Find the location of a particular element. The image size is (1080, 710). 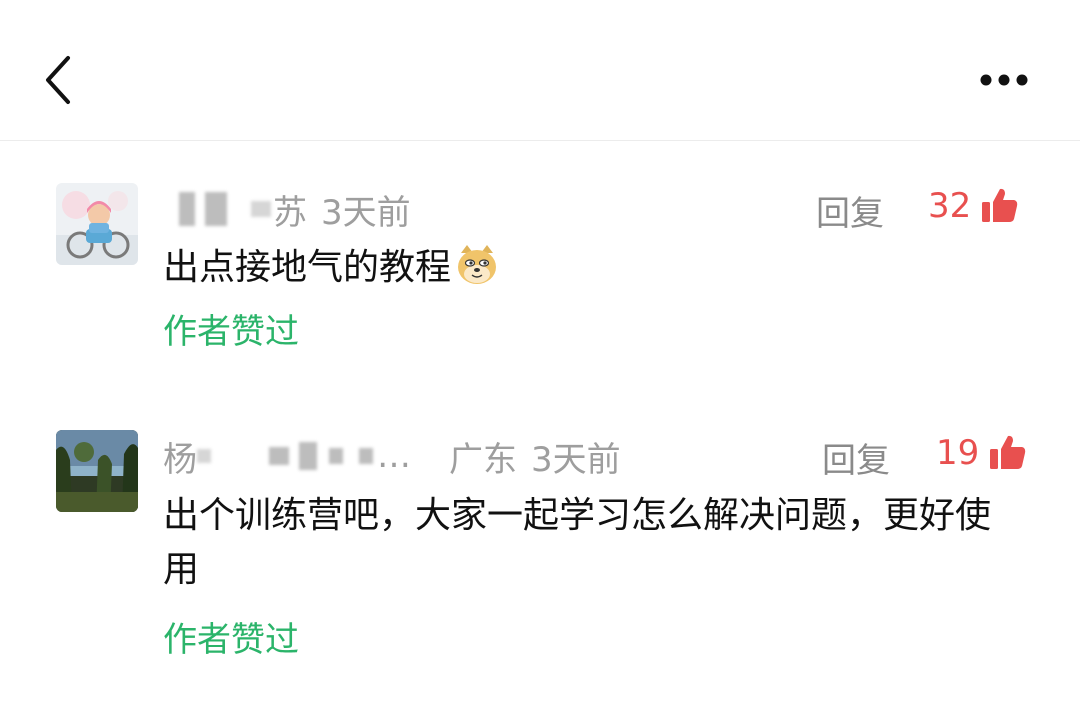

more-horizontal-icon is located at coordinates (1004, 80).